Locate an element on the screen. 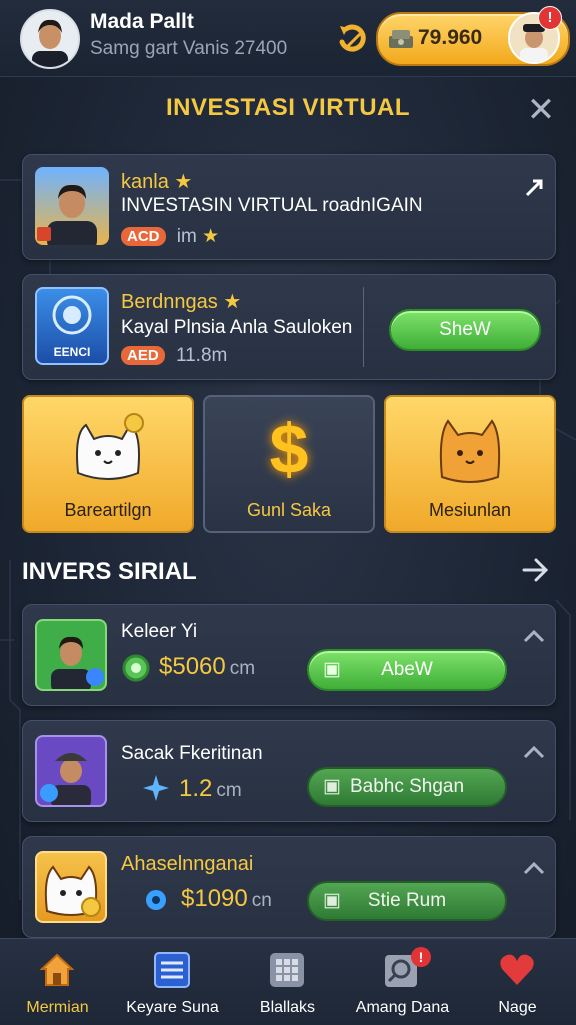 The width and height of the screenshot is (576, 1025). list-item-amount-row: $5060 cm is located at coordinates (207, 667).